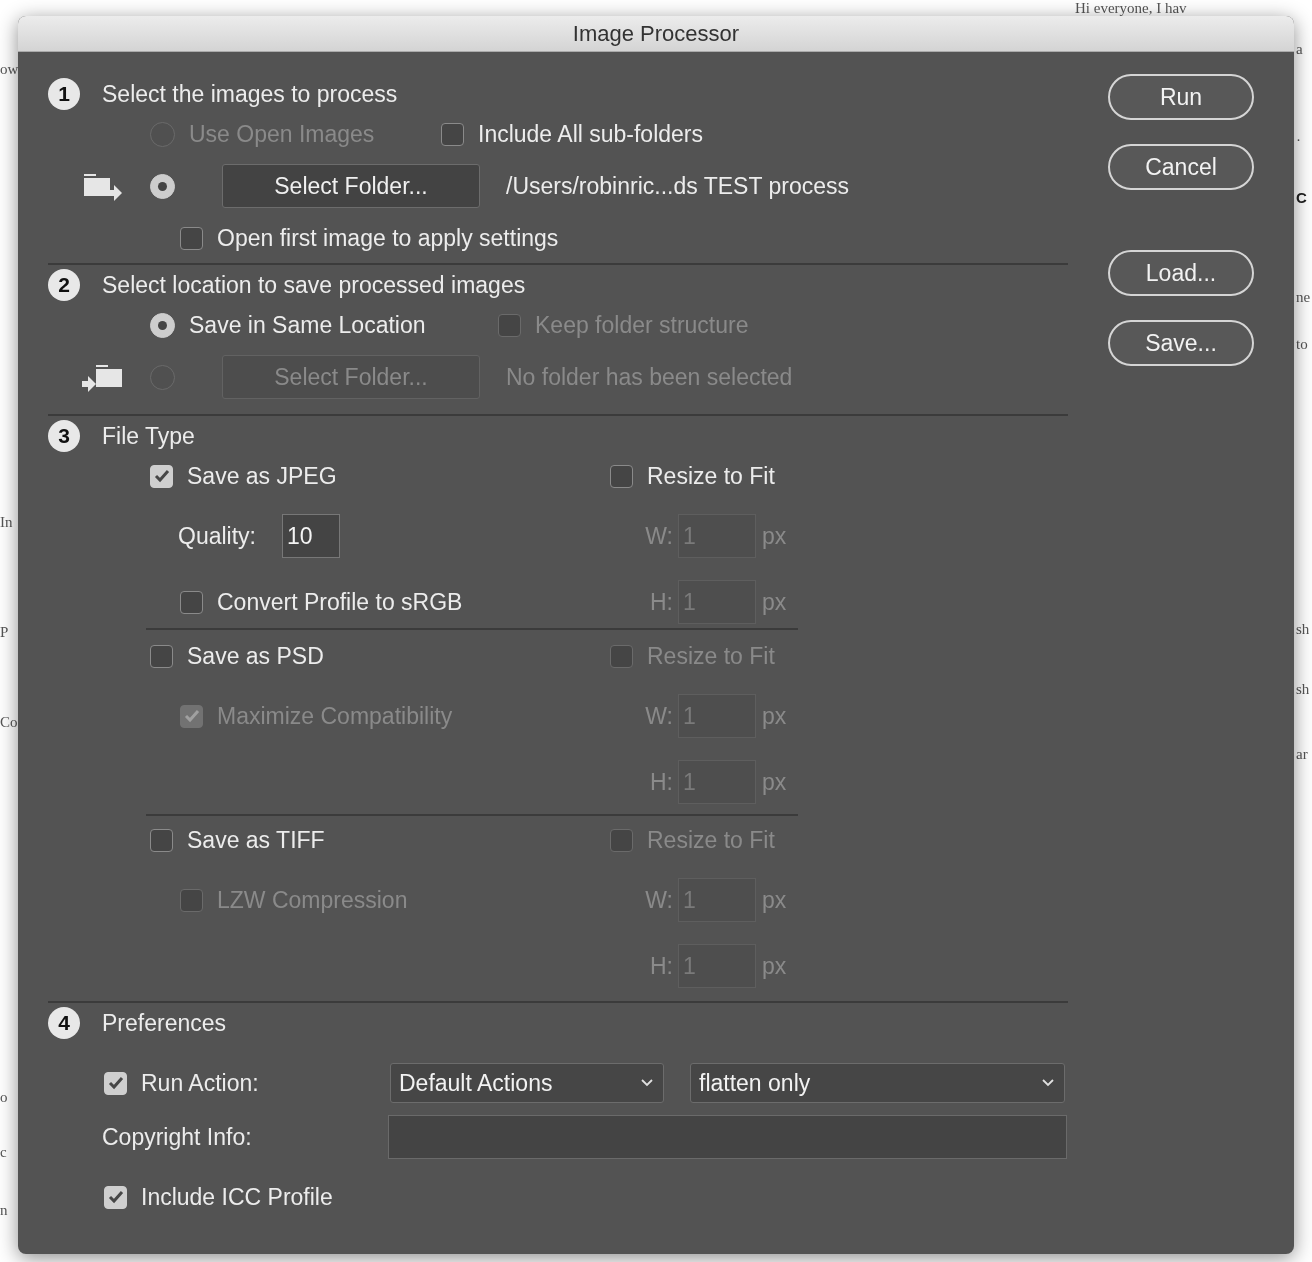 Image resolution: width=1312 pixels, height=1262 pixels. I want to click on page-text: ·, so click(1298, 140).